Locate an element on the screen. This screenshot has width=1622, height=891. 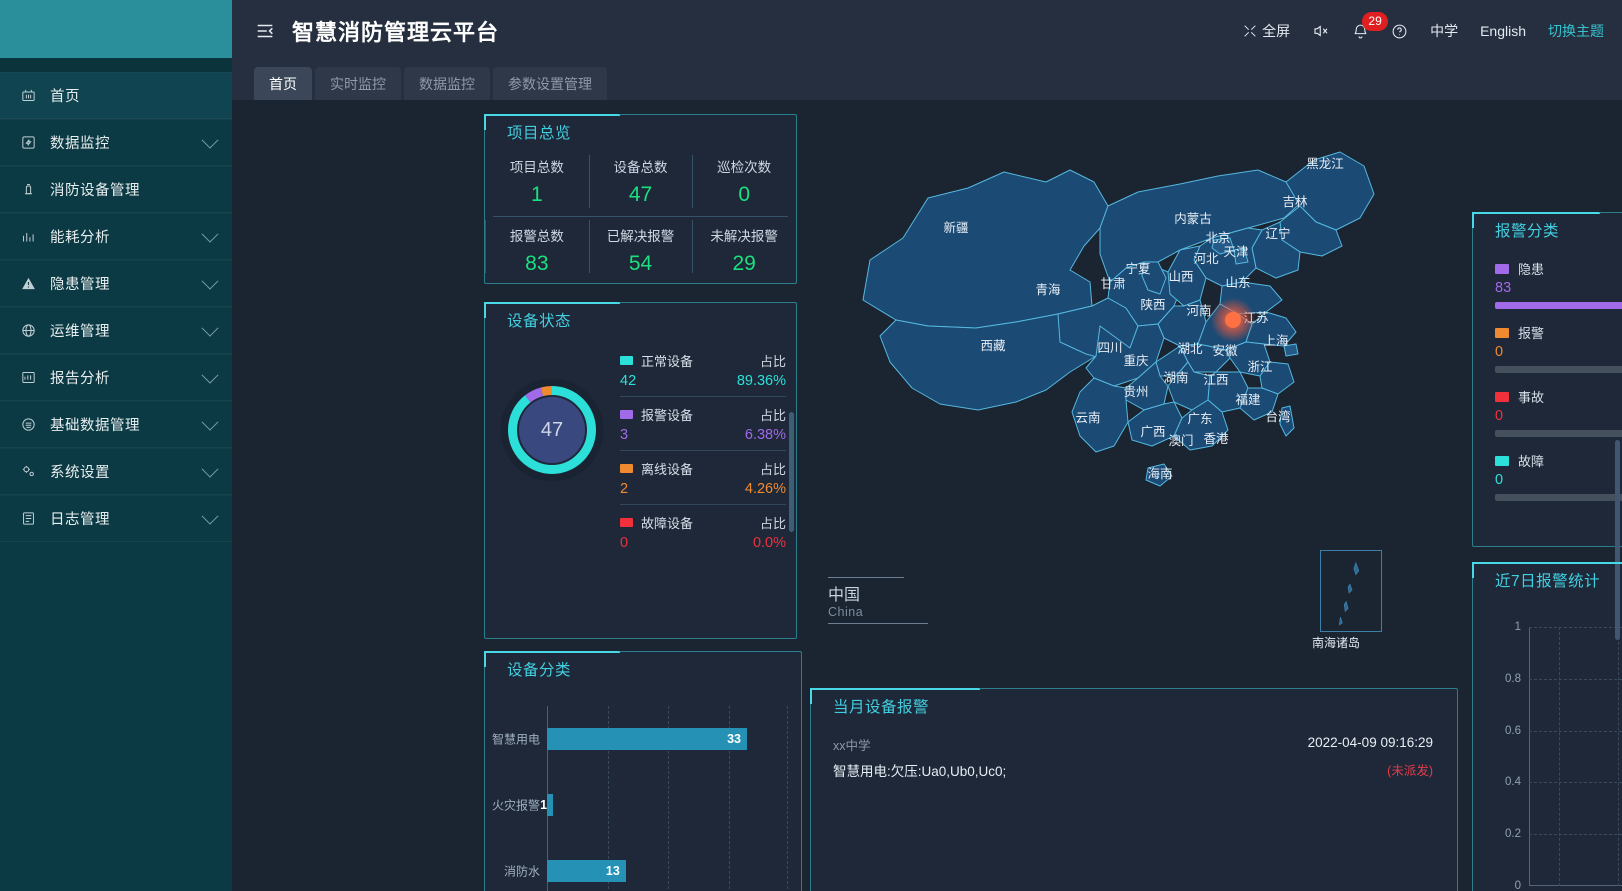
question-circle-icon is located at coordinates (1399, 31).